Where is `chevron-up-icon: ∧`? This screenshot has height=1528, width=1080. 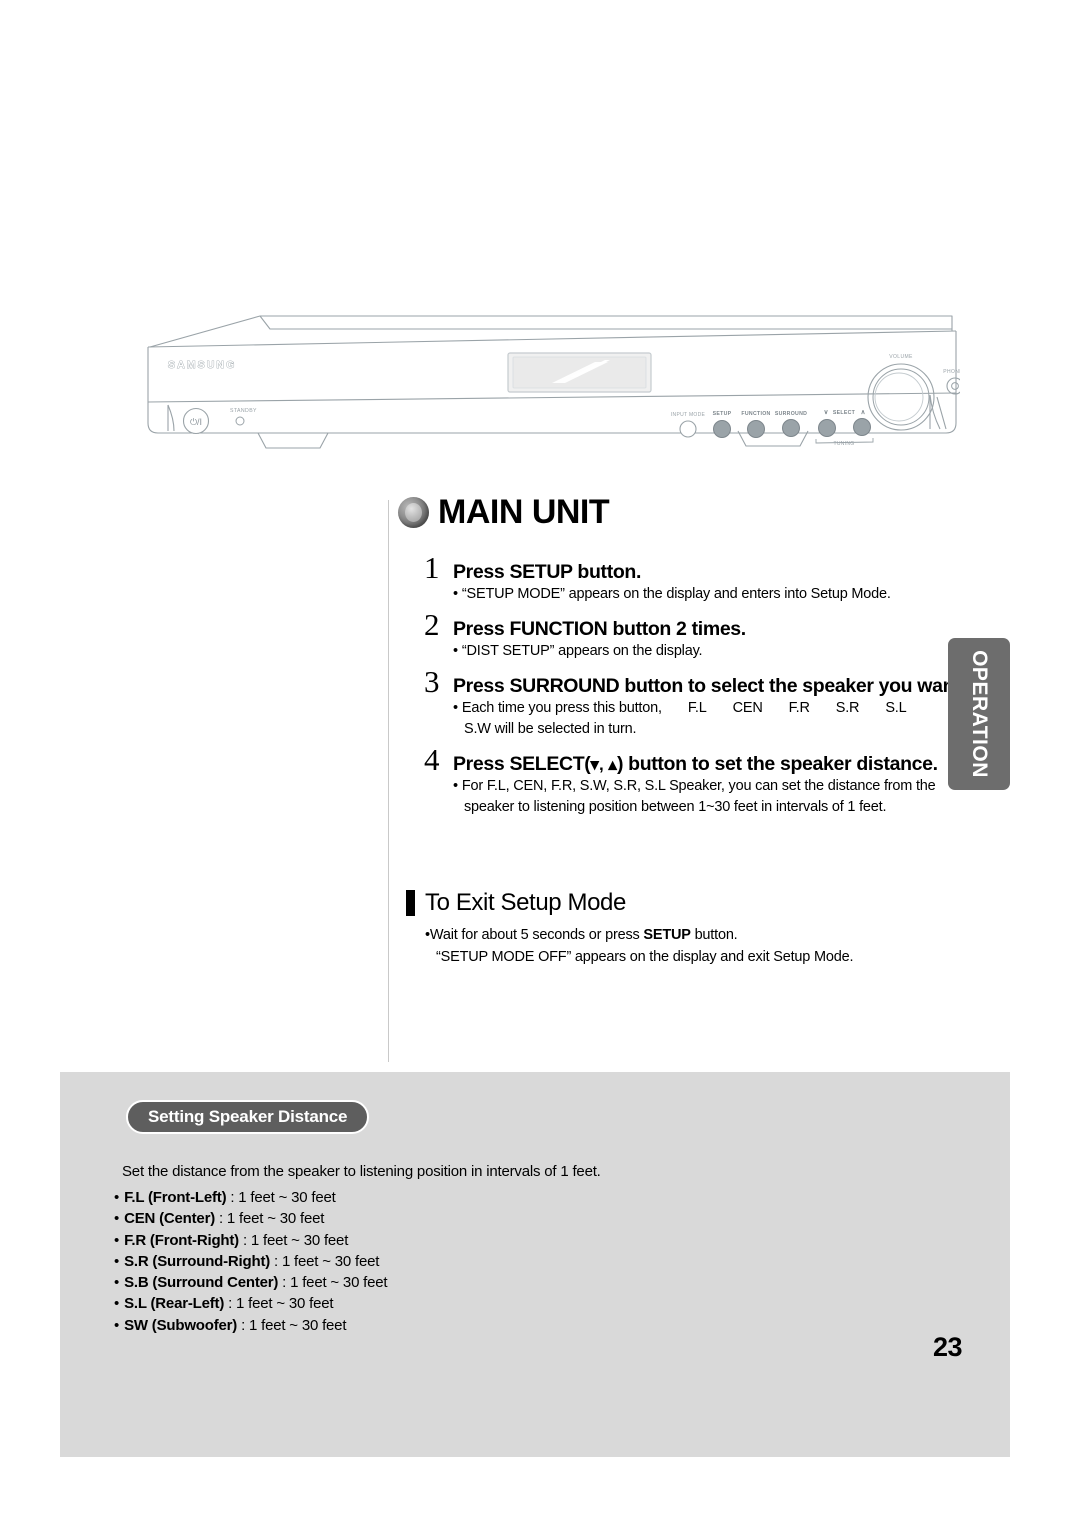
chevron-up-icon: ∧ is located at coordinates (863, 412).